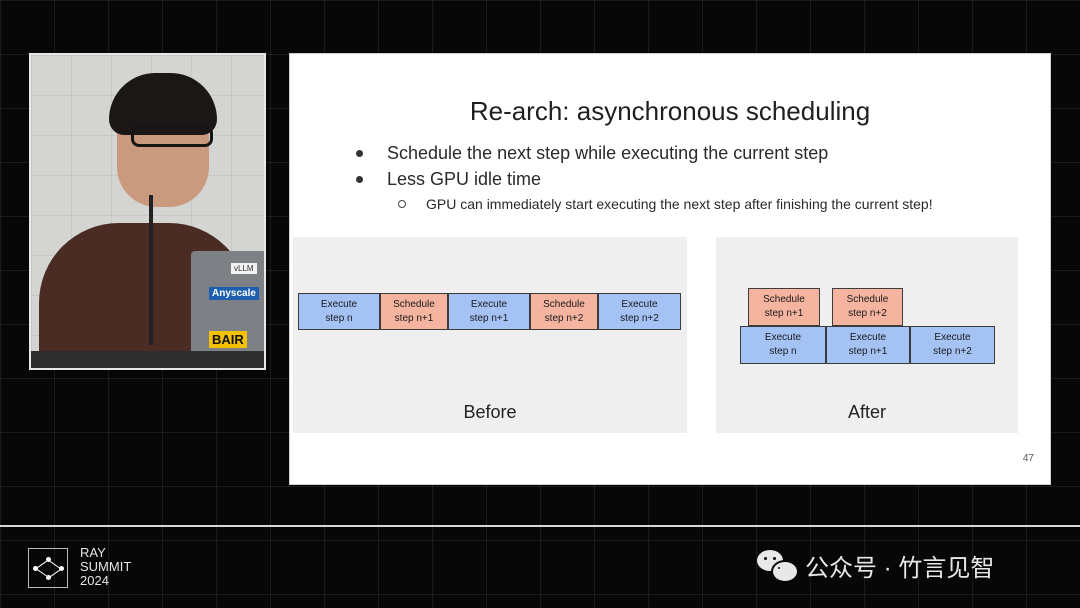 The image size is (1080, 608). I want to click on wordmark-line: RAY, so click(93, 552).